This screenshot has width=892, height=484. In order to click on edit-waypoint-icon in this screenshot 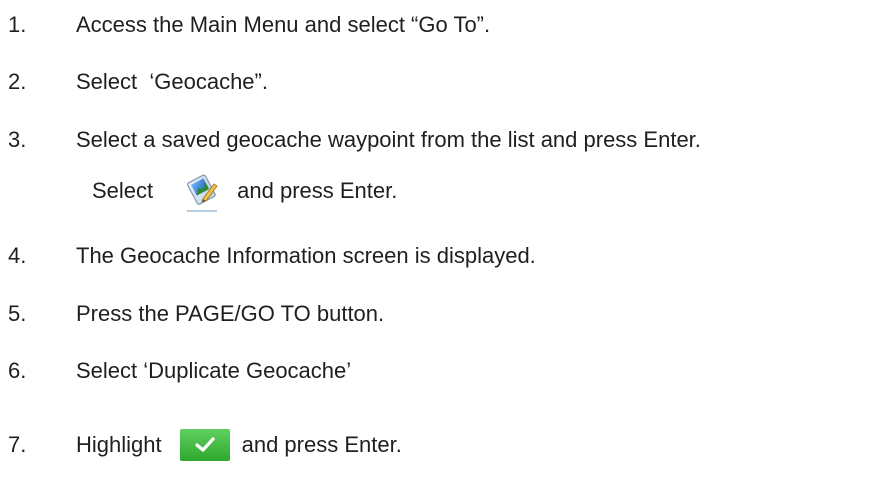, I will do `click(202, 192)`.